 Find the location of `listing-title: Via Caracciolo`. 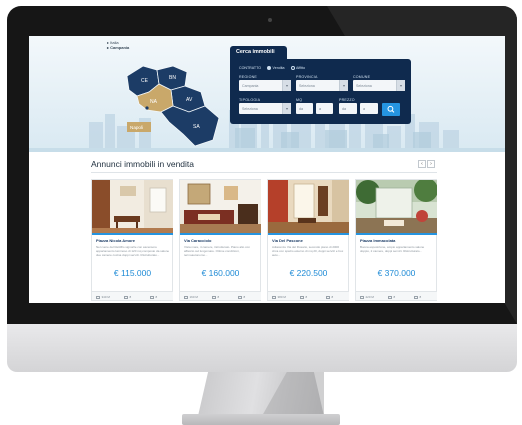

listing-title: Via Caracciolo is located at coordinates (198, 240).